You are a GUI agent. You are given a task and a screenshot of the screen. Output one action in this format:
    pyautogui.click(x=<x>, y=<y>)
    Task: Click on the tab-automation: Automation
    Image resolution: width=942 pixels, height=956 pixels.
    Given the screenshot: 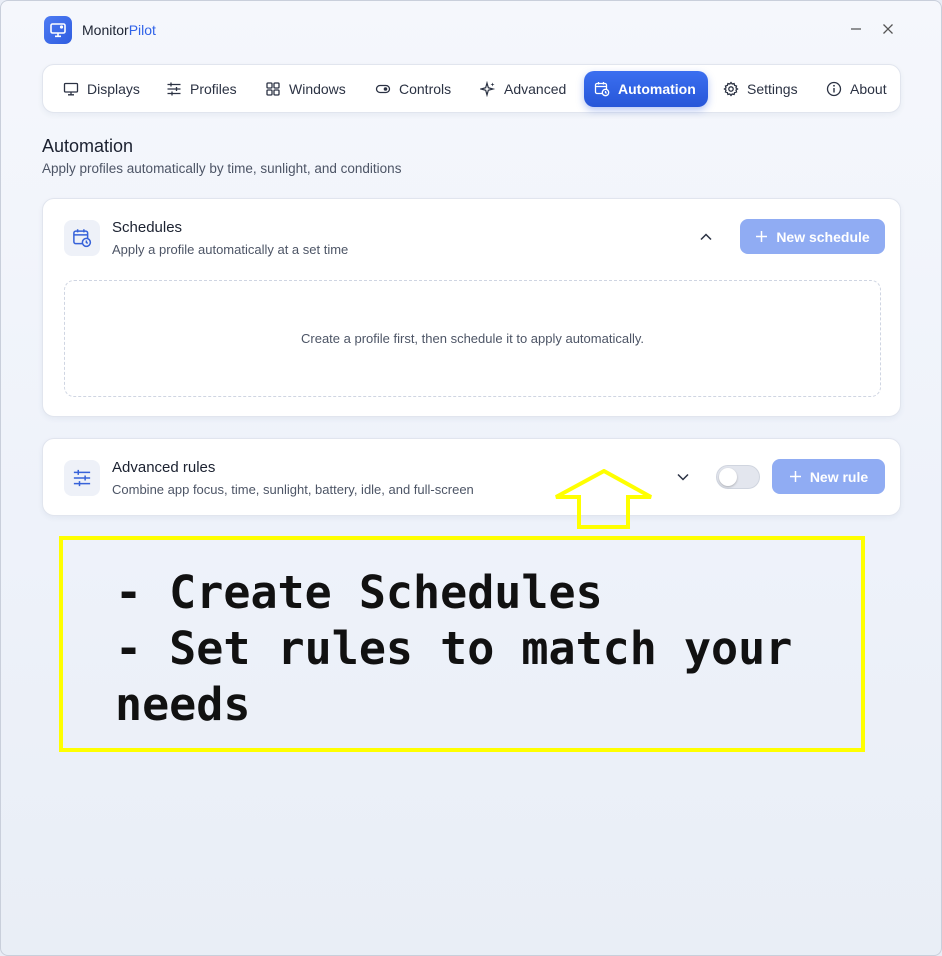 What is the action you would take?
    pyautogui.click(x=646, y=89)
    